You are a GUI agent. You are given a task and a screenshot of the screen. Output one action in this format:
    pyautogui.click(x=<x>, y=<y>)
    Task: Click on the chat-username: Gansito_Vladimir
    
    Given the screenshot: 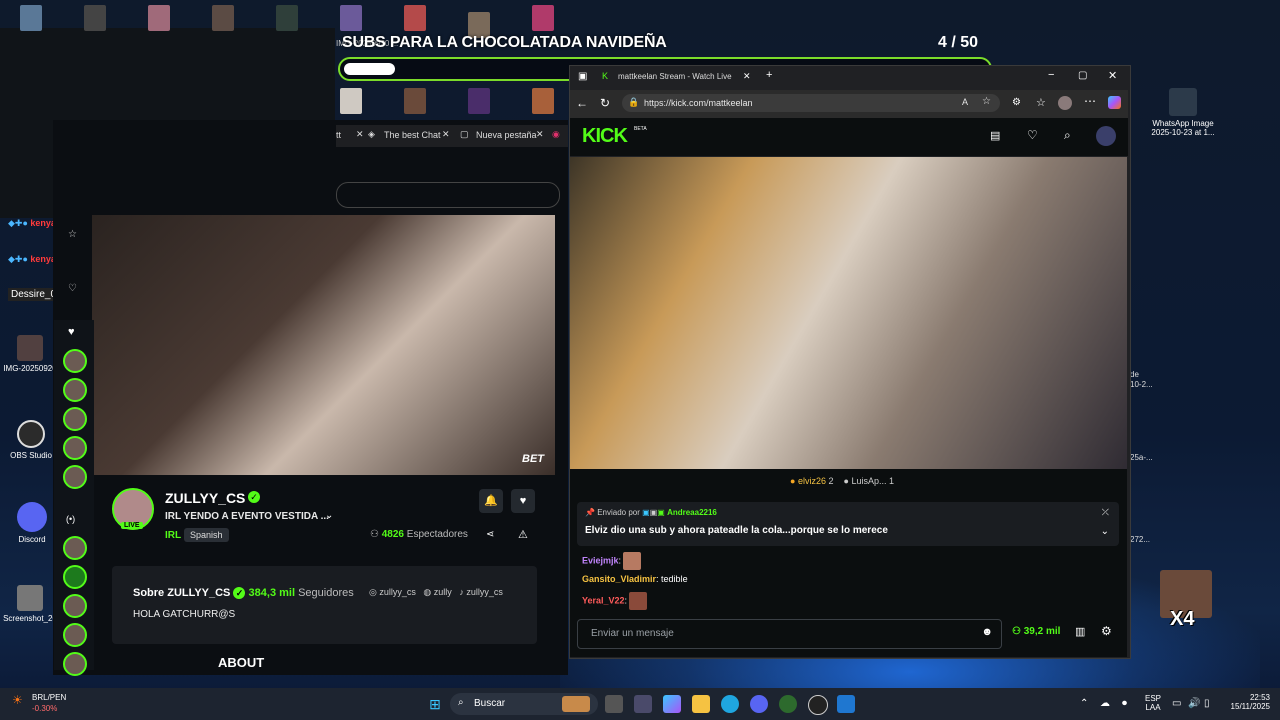 What is the action you would take?
    pyautogui.click(x=619, y=579)
    